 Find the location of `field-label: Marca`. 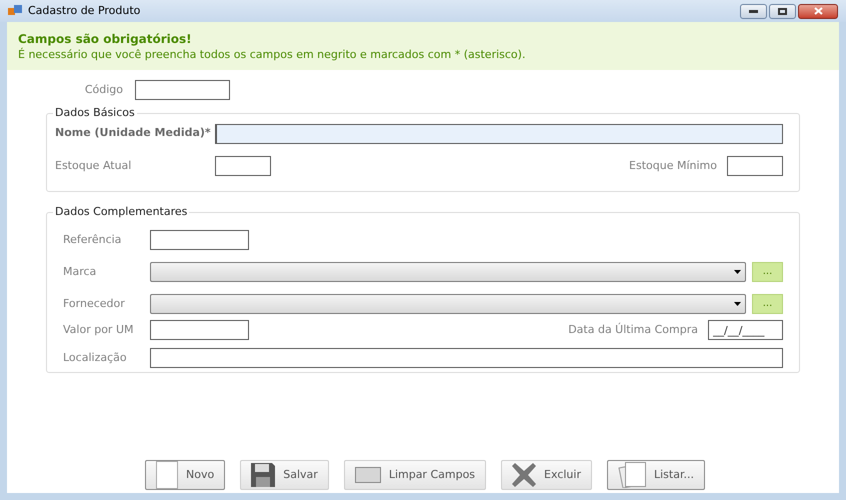

field-label: Marca is located at coordinates (80, 272).